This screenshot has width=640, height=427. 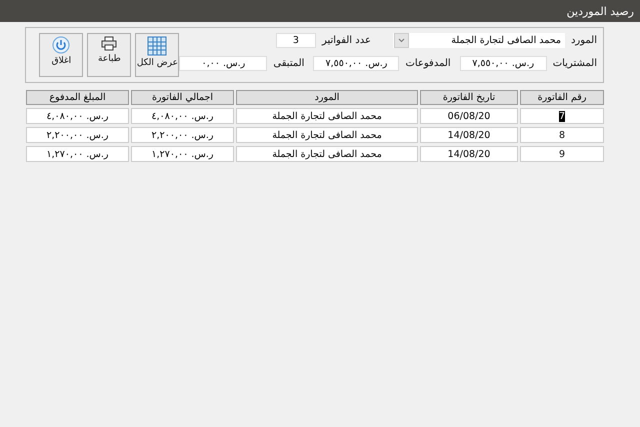 I want to click on print-button: طباعة, so click(x=109, y=55).